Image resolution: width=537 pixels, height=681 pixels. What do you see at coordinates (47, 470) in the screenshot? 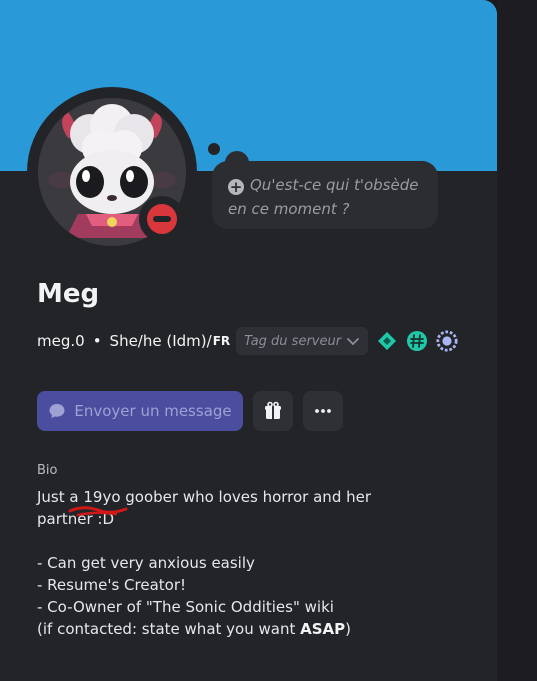
I see `bio-heading: Bio` at bounding box center [47, 470].